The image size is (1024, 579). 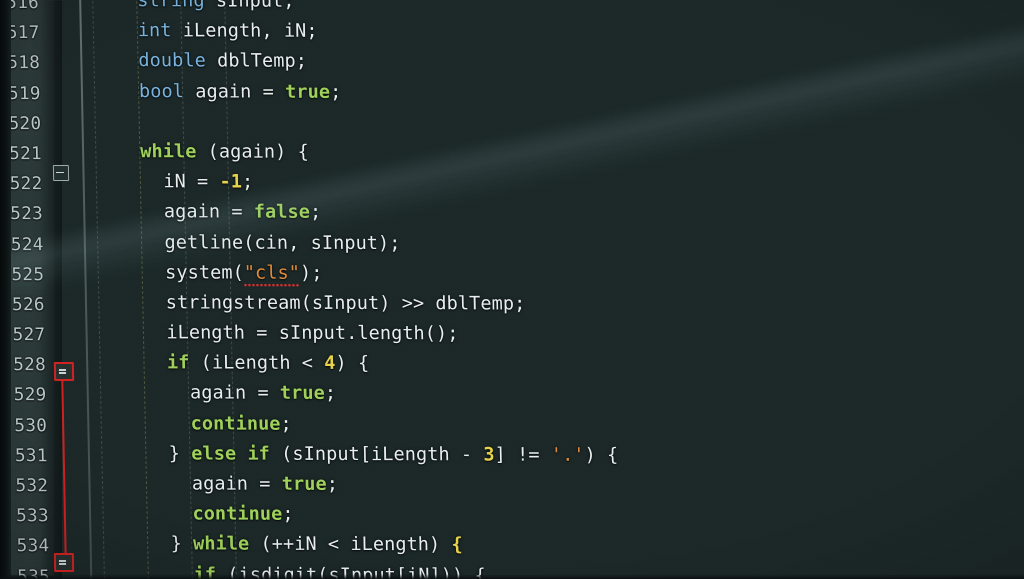 What do you see at coordinates (561, 365) in the screenshot?
I see `code-line: if (iLength < 4) {` at bounding box center [561, 365].